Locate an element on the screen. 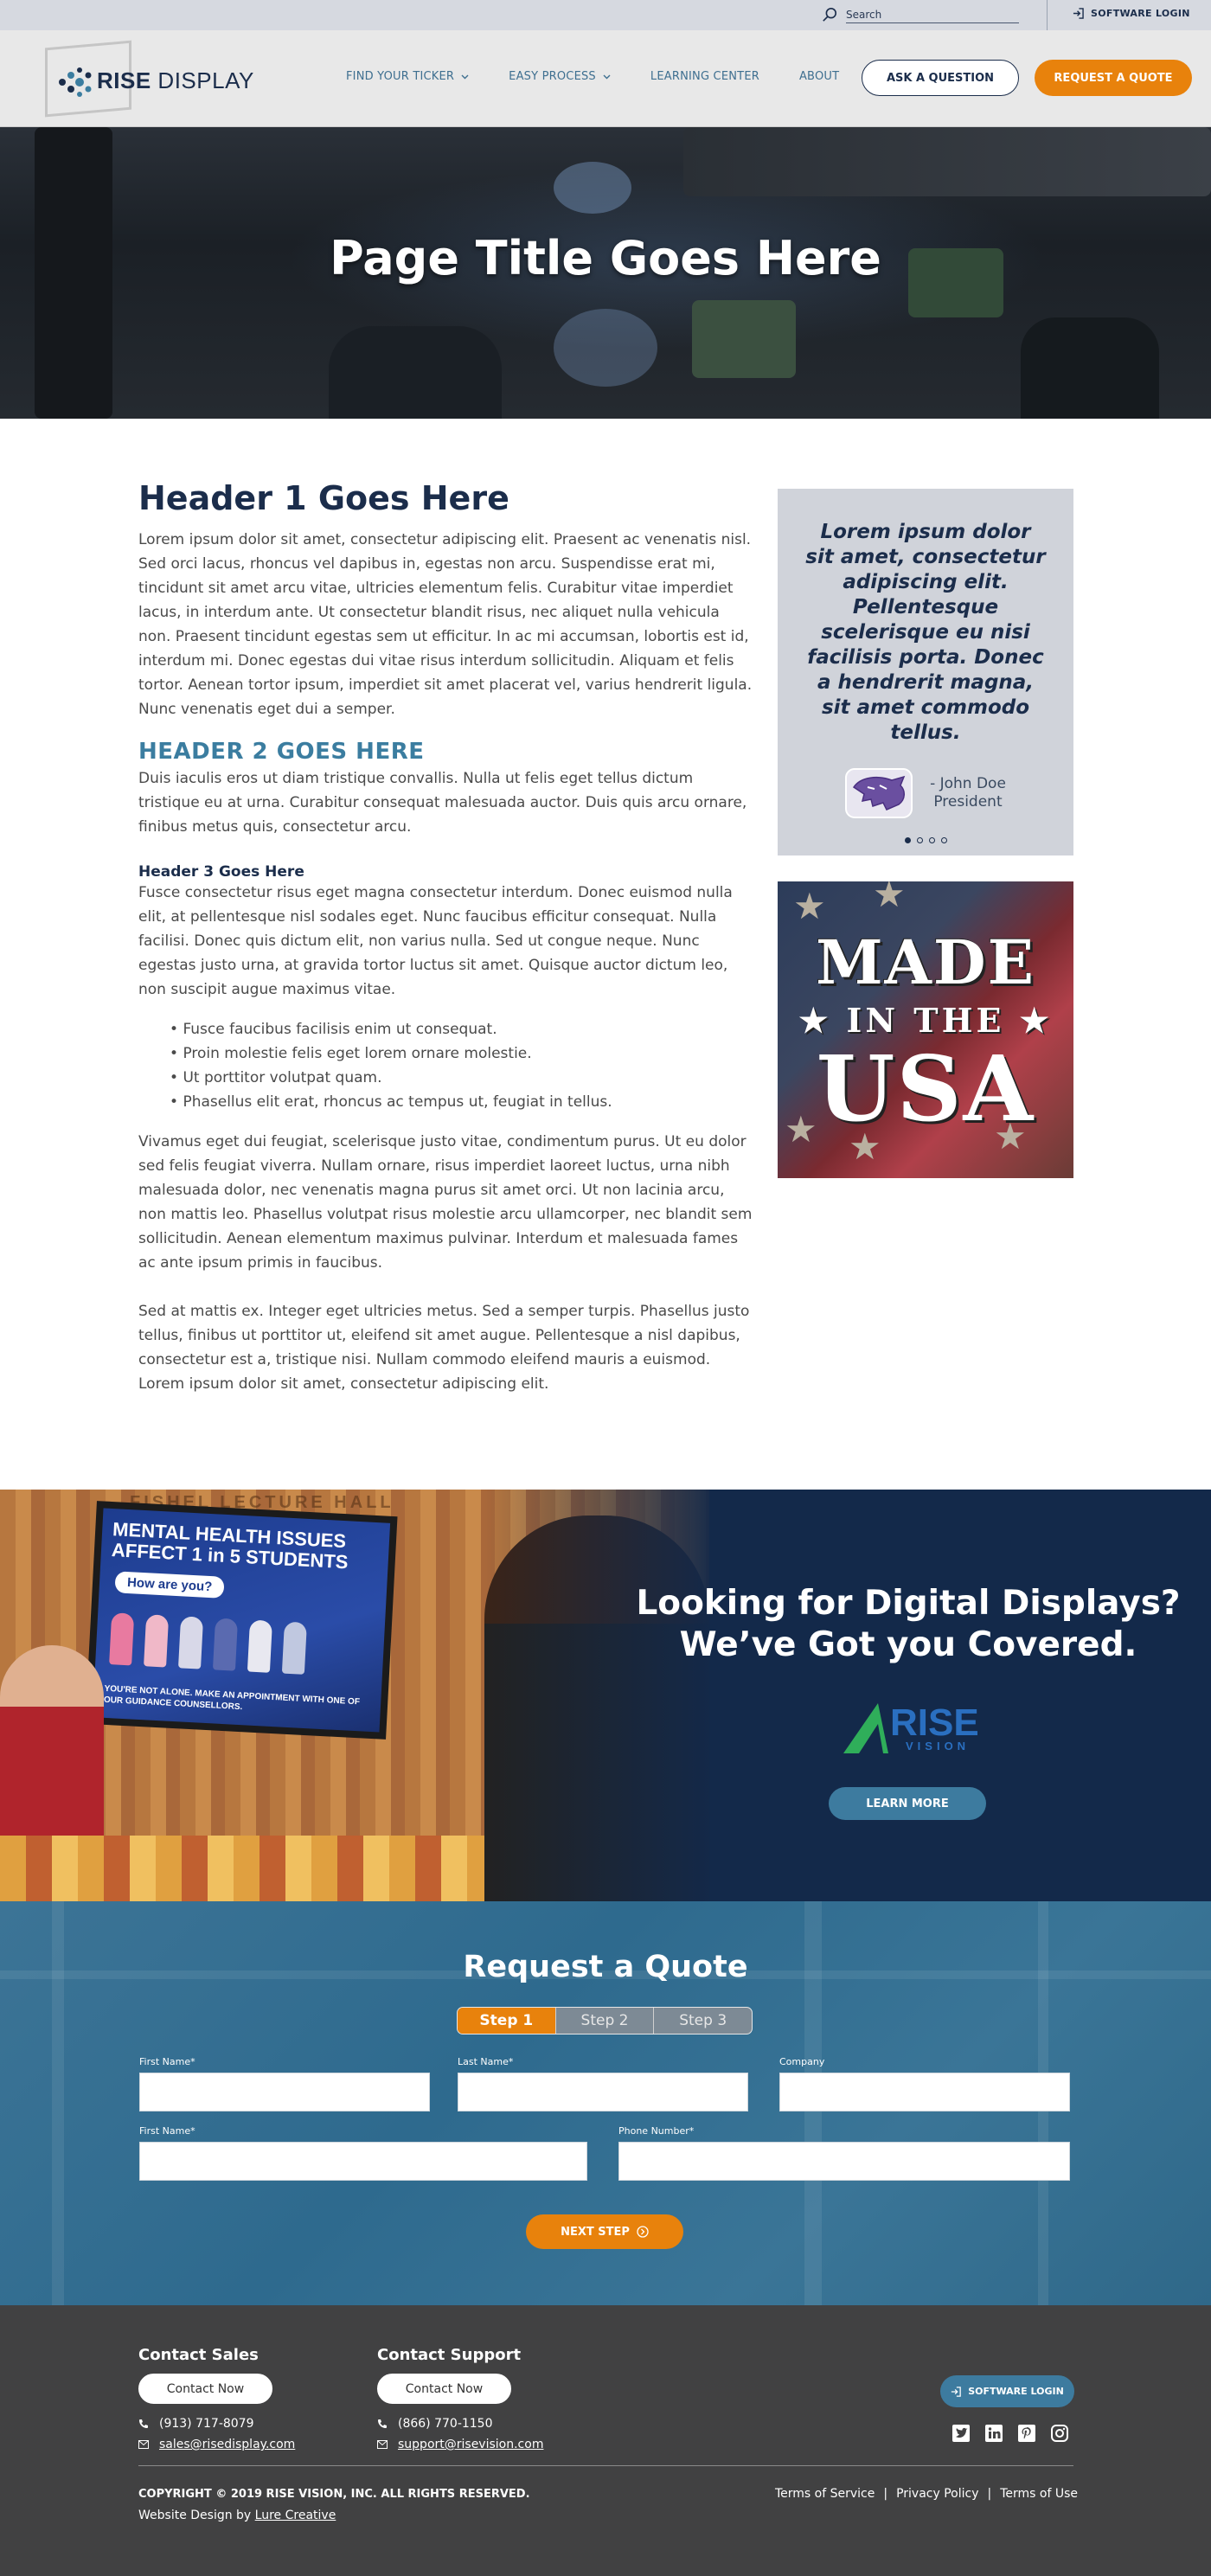 This screenshot has width=1211, height=2576. rise-vision-logo: RISE VISION is located at coordinates (911, 1727).